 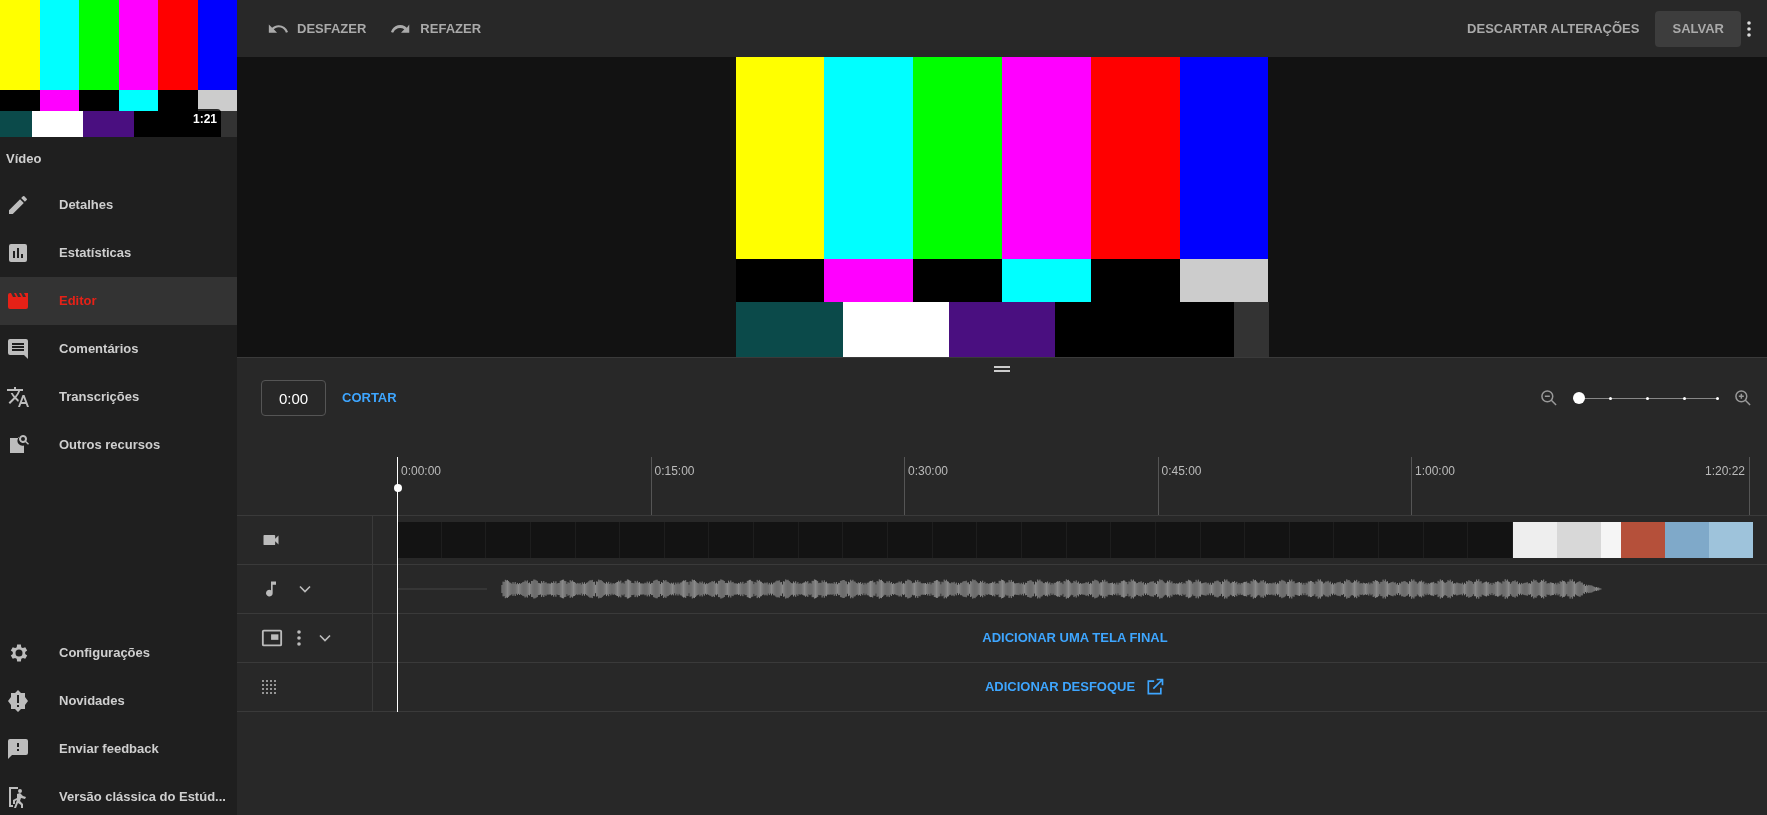 What do you see at coordinates (421, 471) in the screenshot?
I see `time-label: 0:00:00` at bounding box center [421, 471].